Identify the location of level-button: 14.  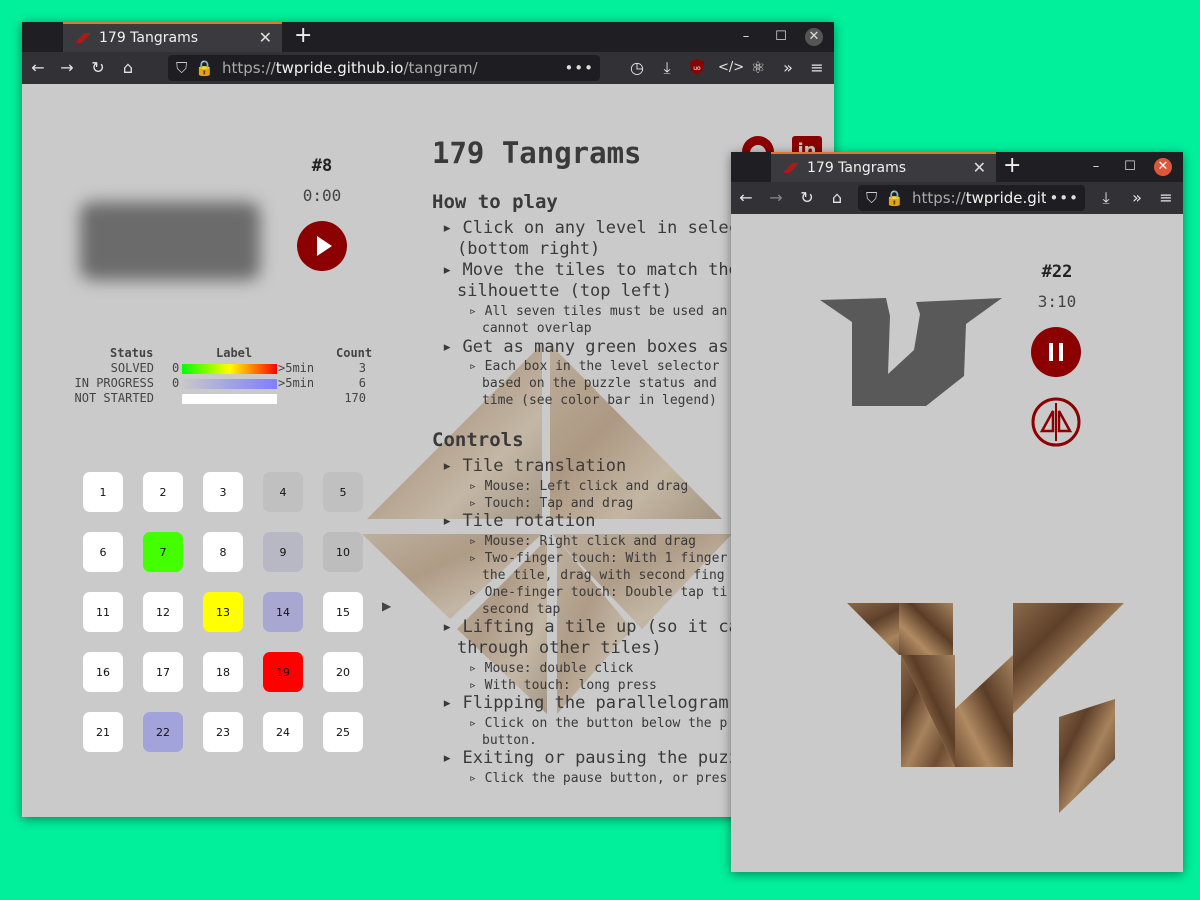
(283, 612).